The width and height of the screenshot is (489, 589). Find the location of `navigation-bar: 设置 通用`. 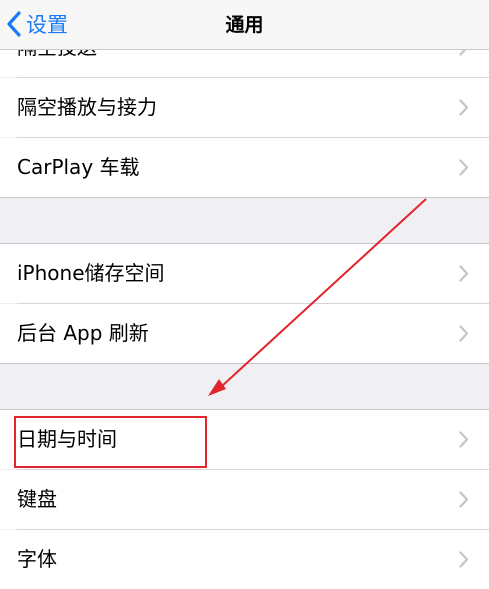

navigation-bar: 设置 通用 is located at coordinates (244, 25).